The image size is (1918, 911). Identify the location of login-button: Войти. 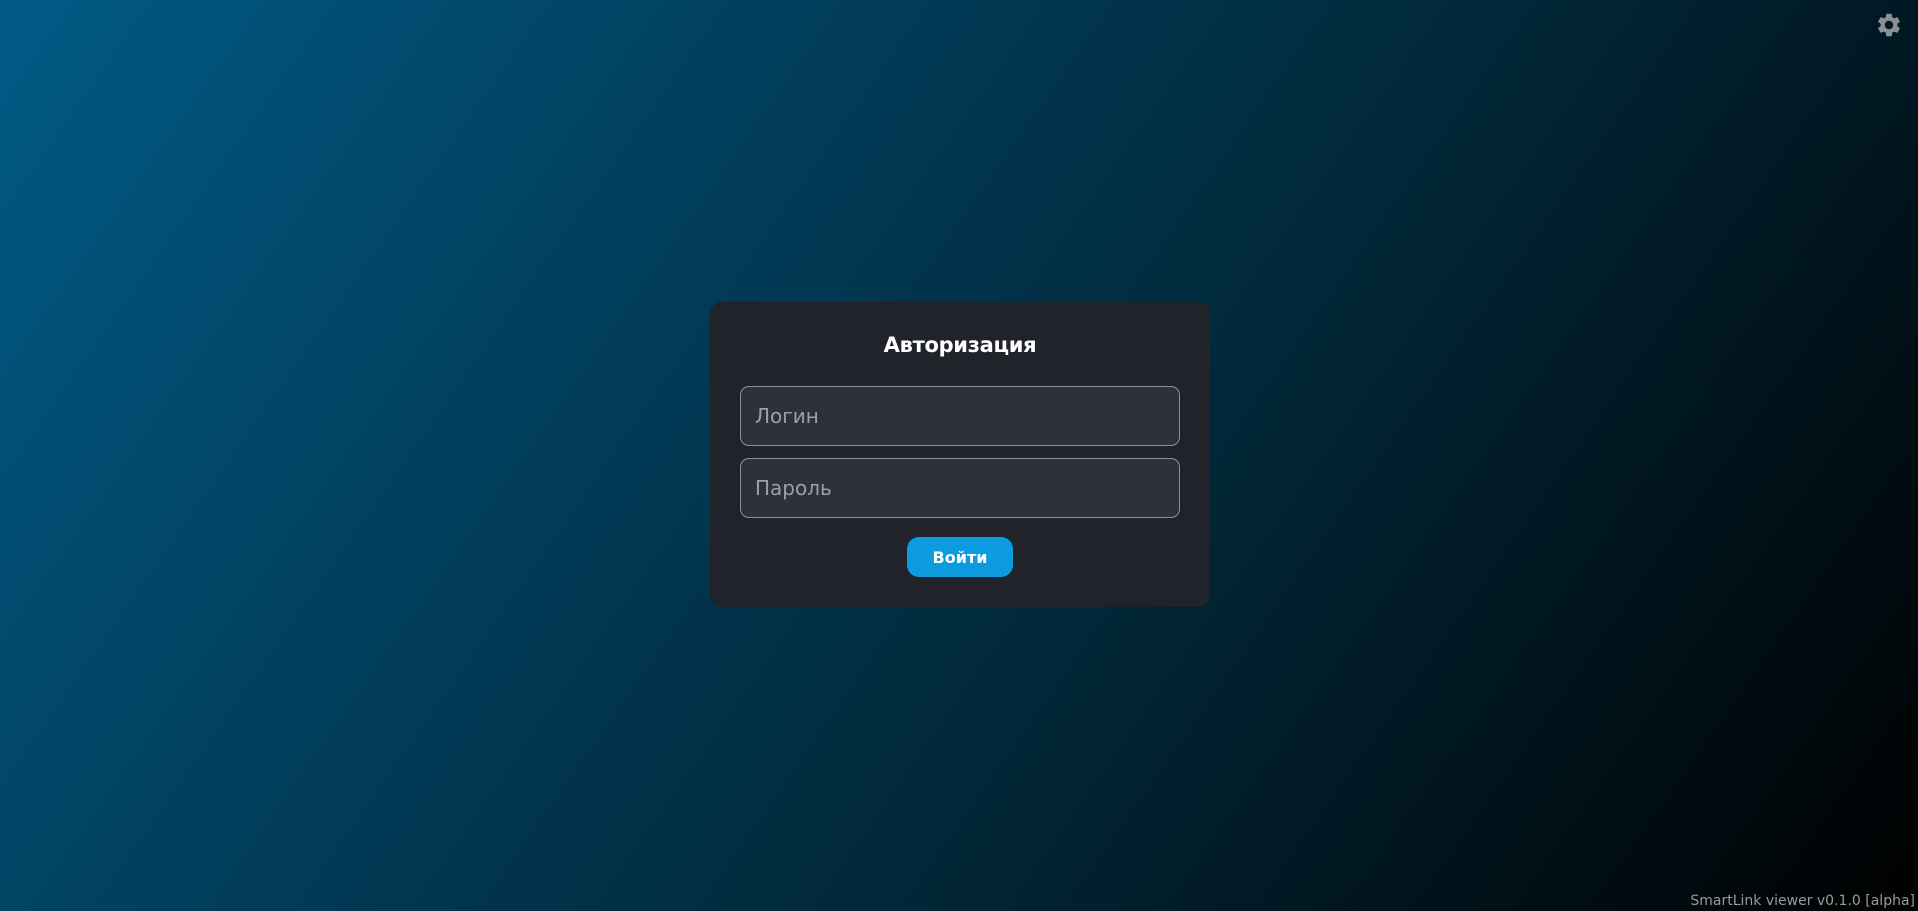
(960, 557).